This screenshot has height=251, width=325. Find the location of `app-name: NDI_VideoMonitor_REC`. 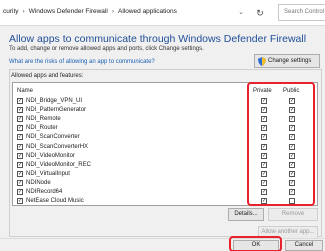

app-name: NDI_VideoMonitor_REC is located at coordinates (58, 164).